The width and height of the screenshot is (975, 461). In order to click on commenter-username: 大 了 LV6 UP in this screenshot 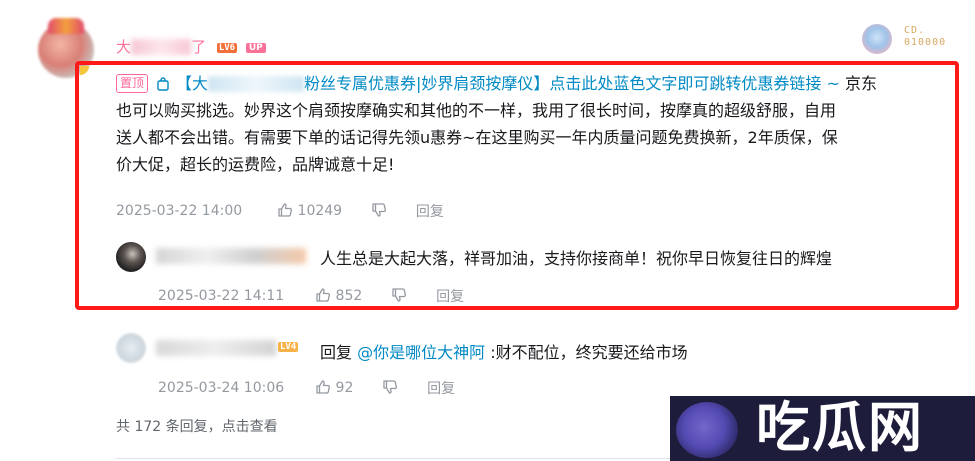, I will do `click(191, 46)`.